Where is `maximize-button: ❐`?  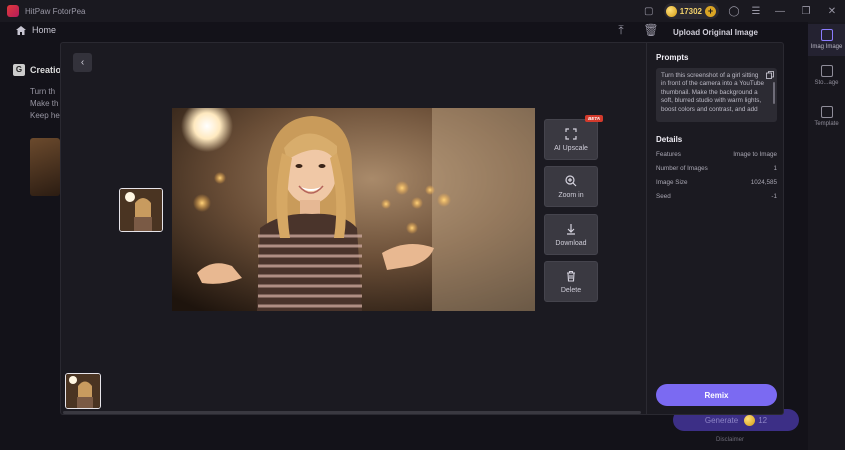
maximize-button: ❐ is located at coordinates (806, 11).